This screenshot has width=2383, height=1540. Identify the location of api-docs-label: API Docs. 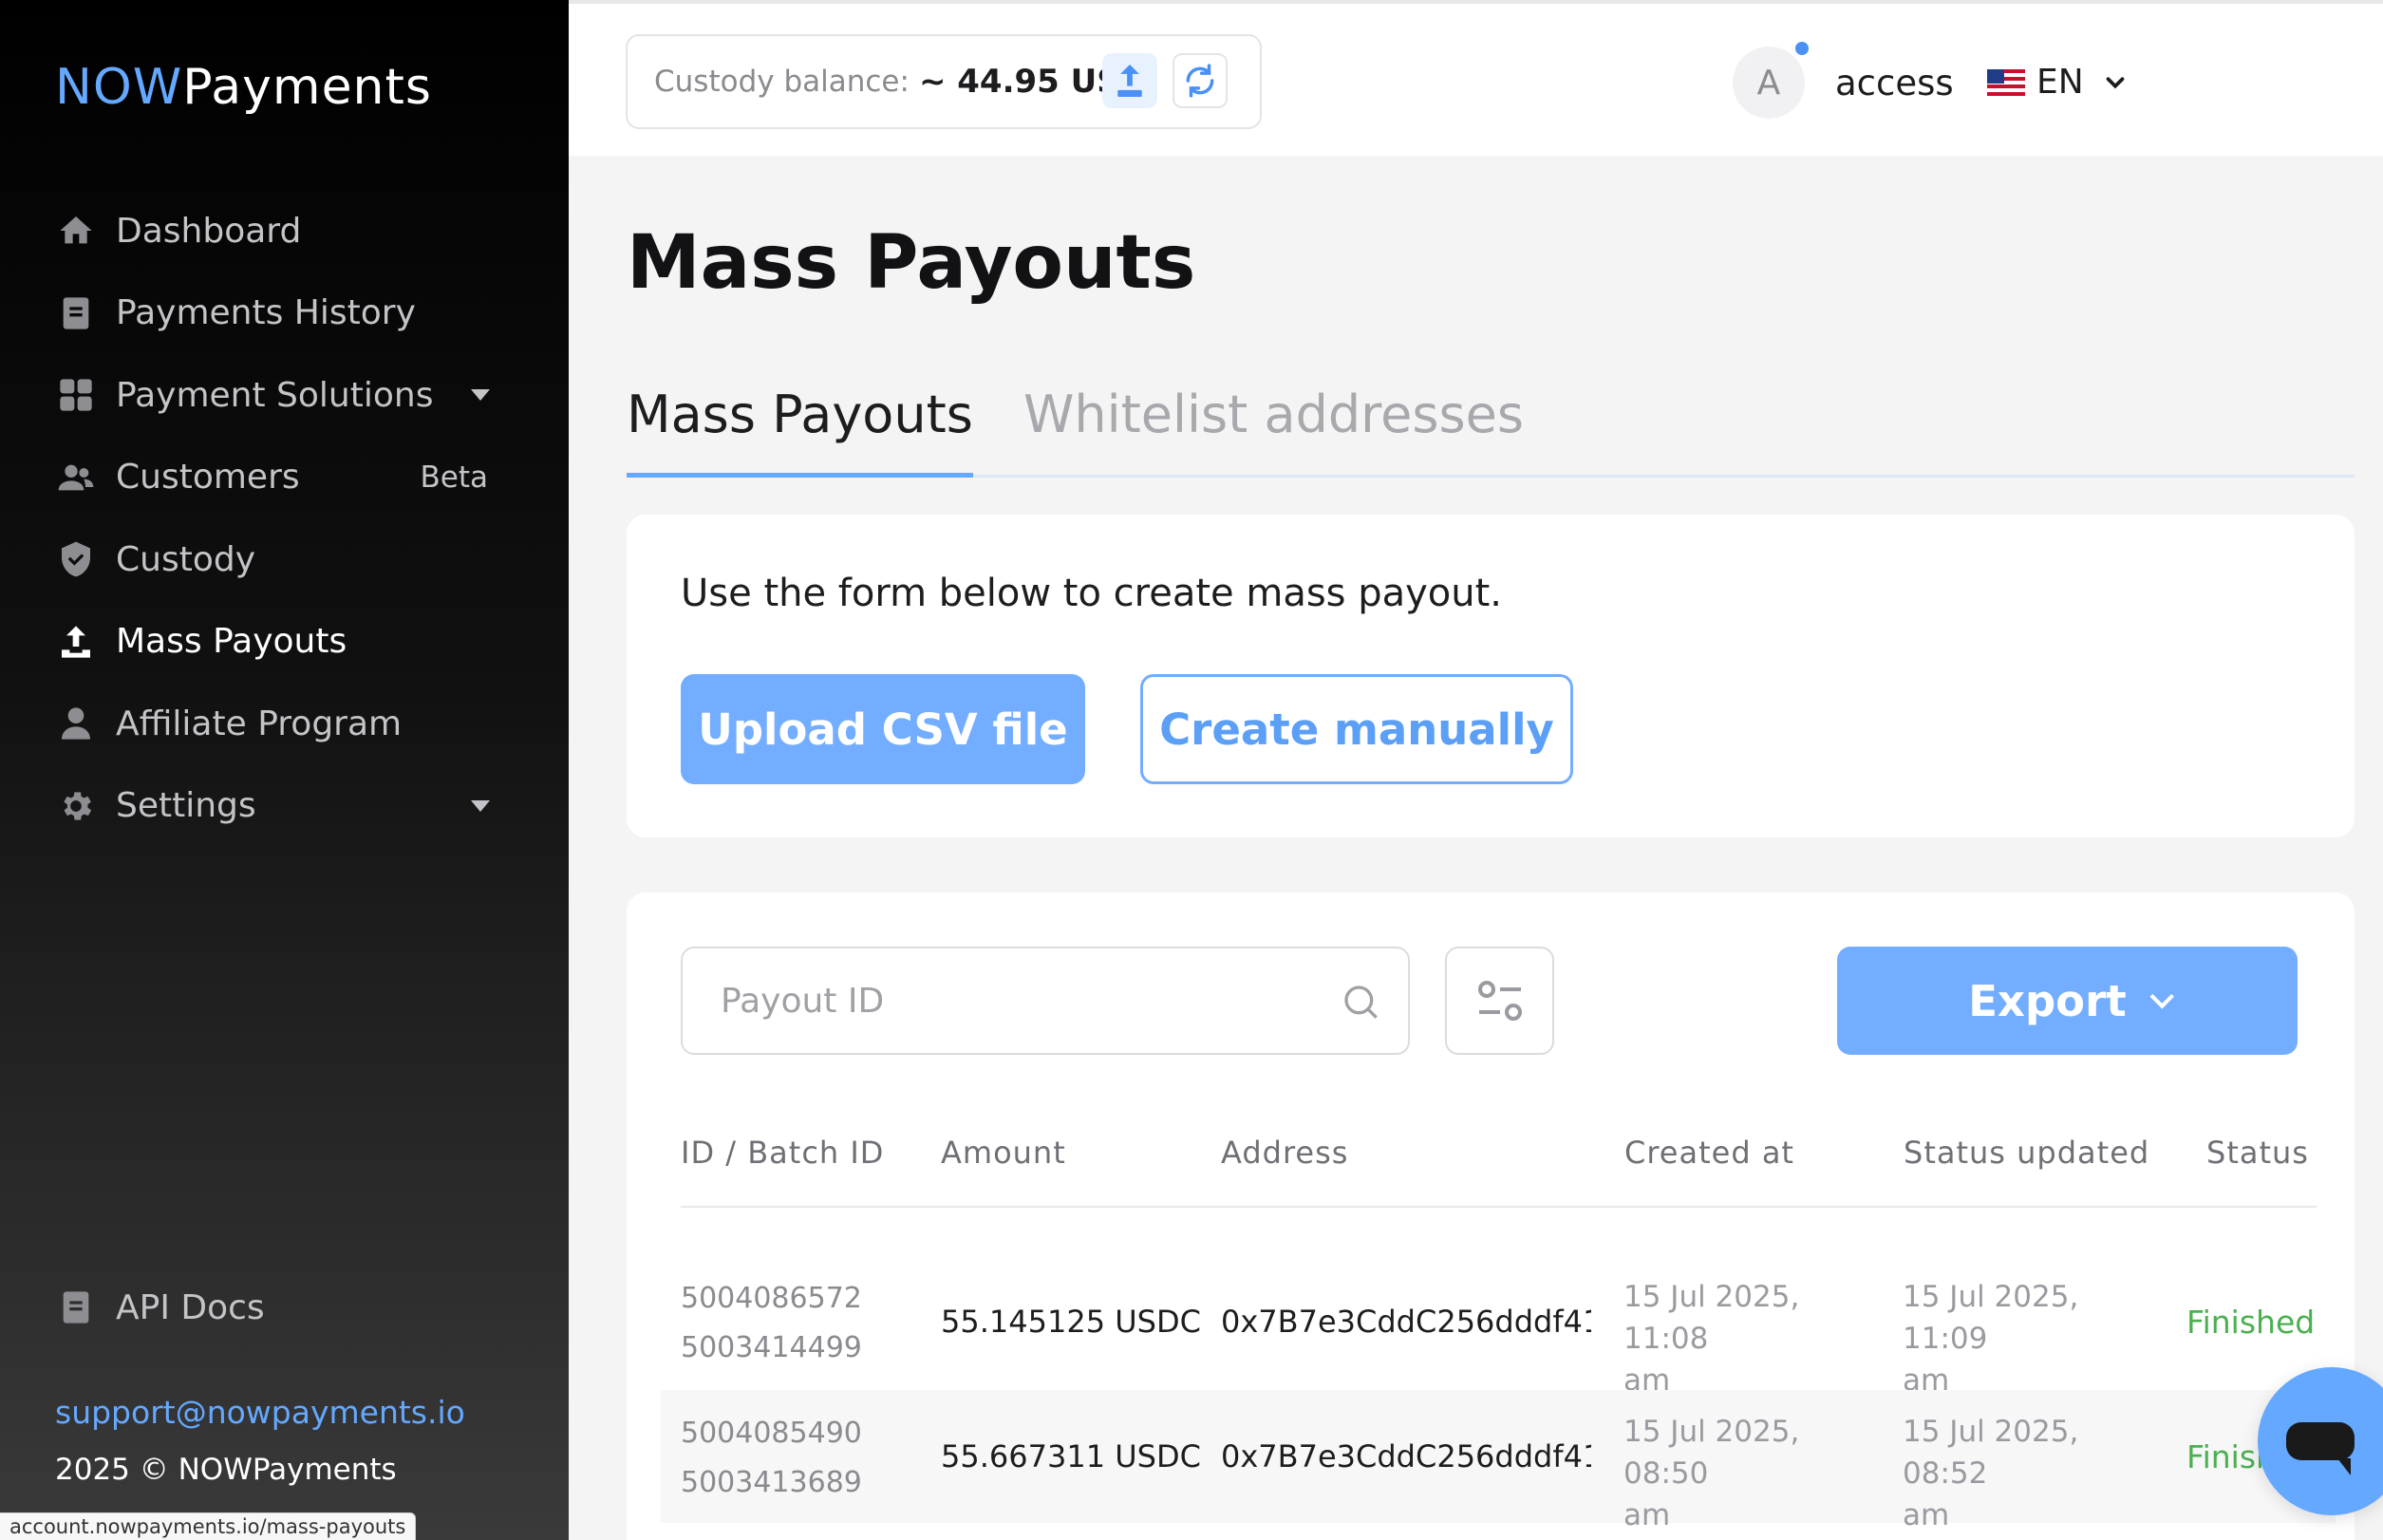
(191, 1307).